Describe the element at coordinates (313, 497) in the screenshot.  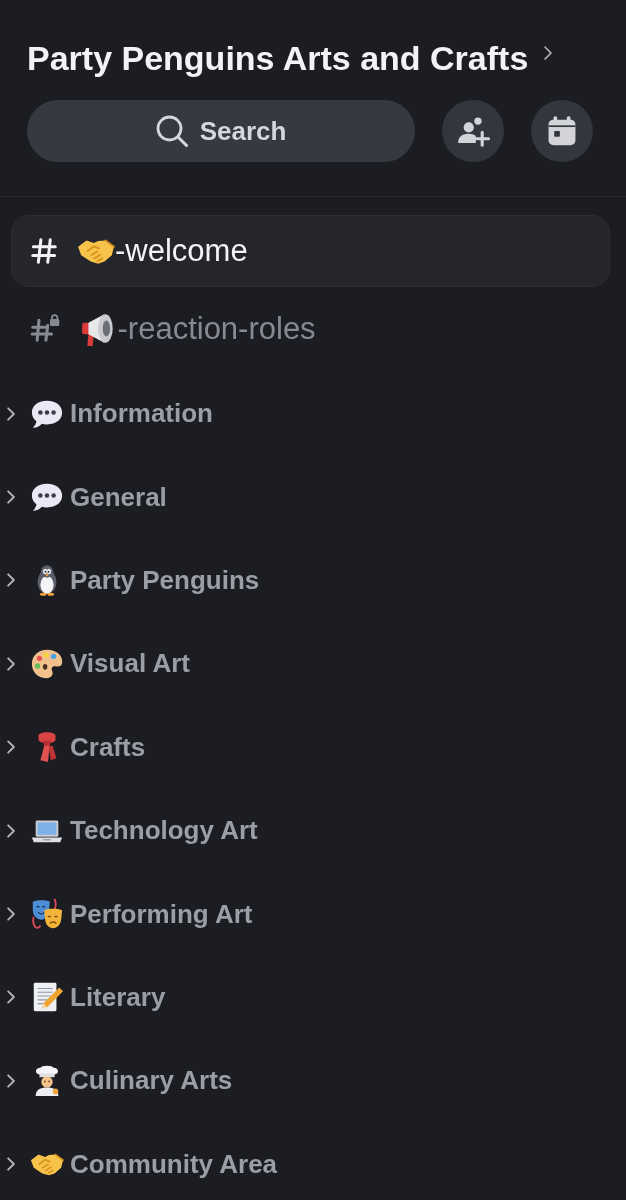
I see `category-item: General` at that location.